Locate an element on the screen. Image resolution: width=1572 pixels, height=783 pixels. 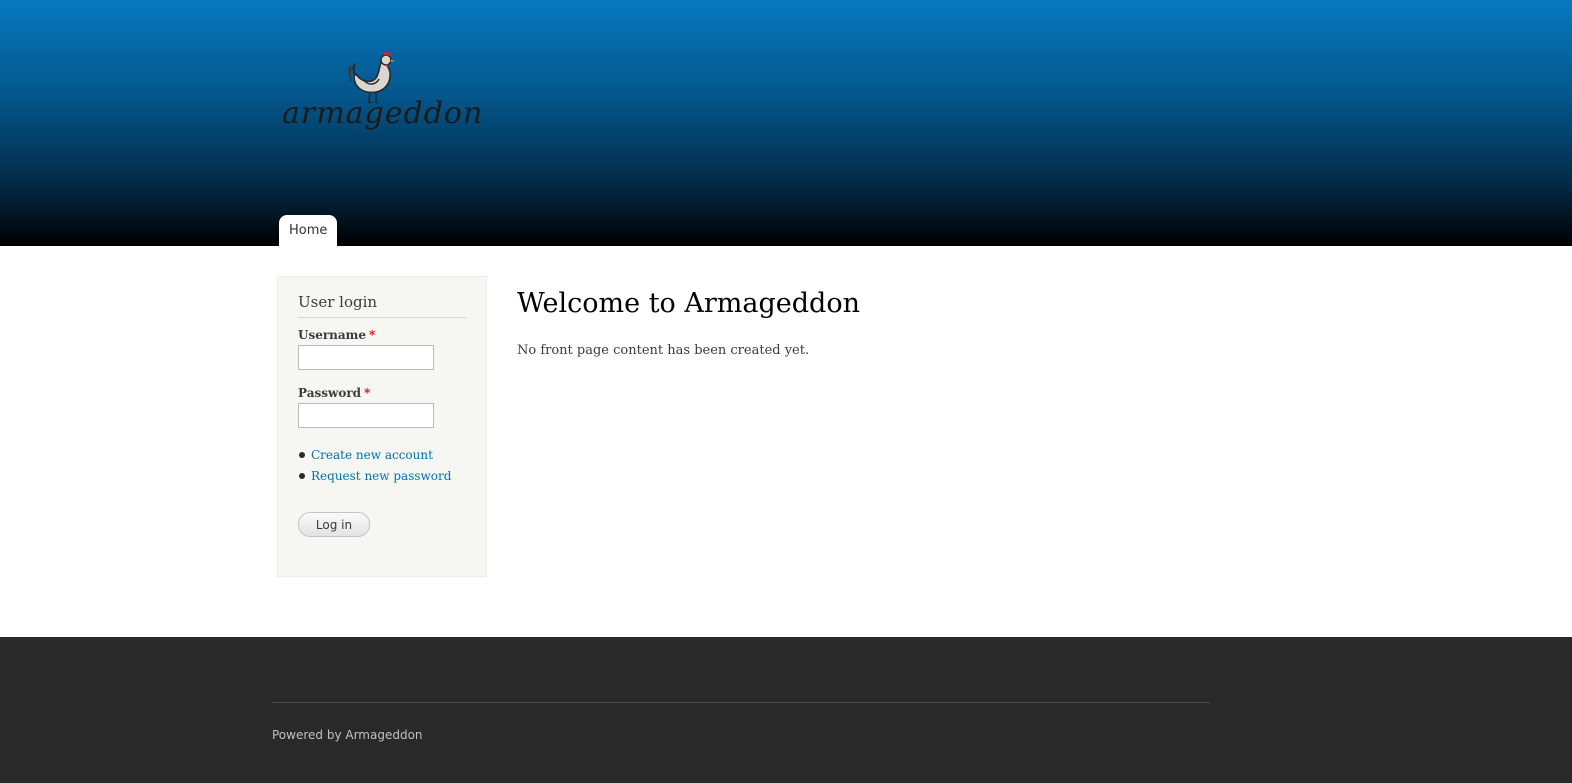
request-password-link: Request new password is located at coordinates (381, 476).